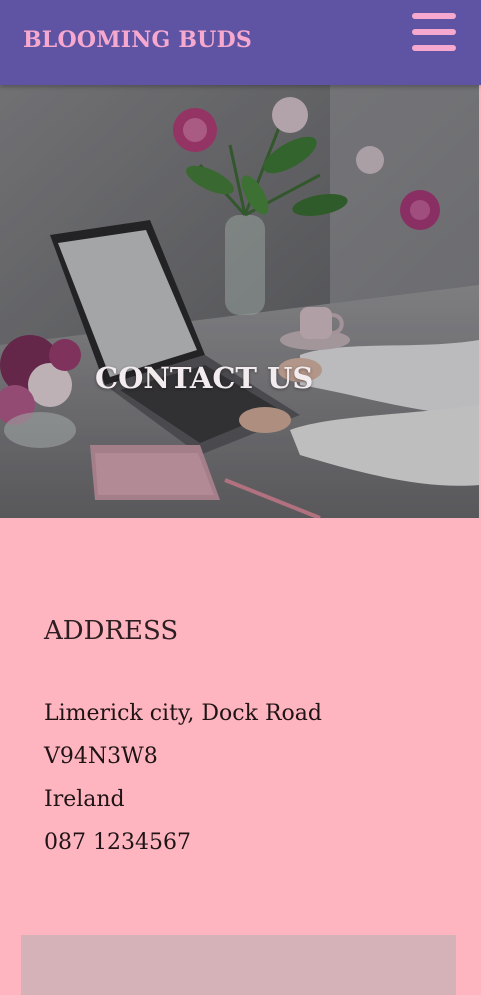 The height and width of the screenshot is (995, 481). Describe the element at coordinates (434, 48) in the screenshot. I see `menu-bar-bottom` at that location.